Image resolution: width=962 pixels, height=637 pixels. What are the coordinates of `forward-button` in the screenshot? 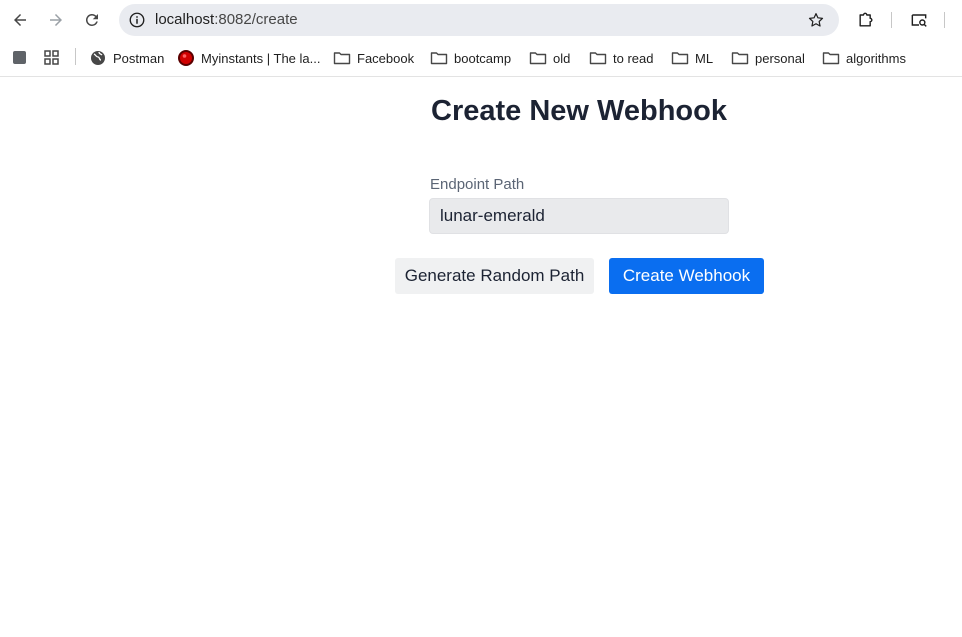 It's located at (56, 20).